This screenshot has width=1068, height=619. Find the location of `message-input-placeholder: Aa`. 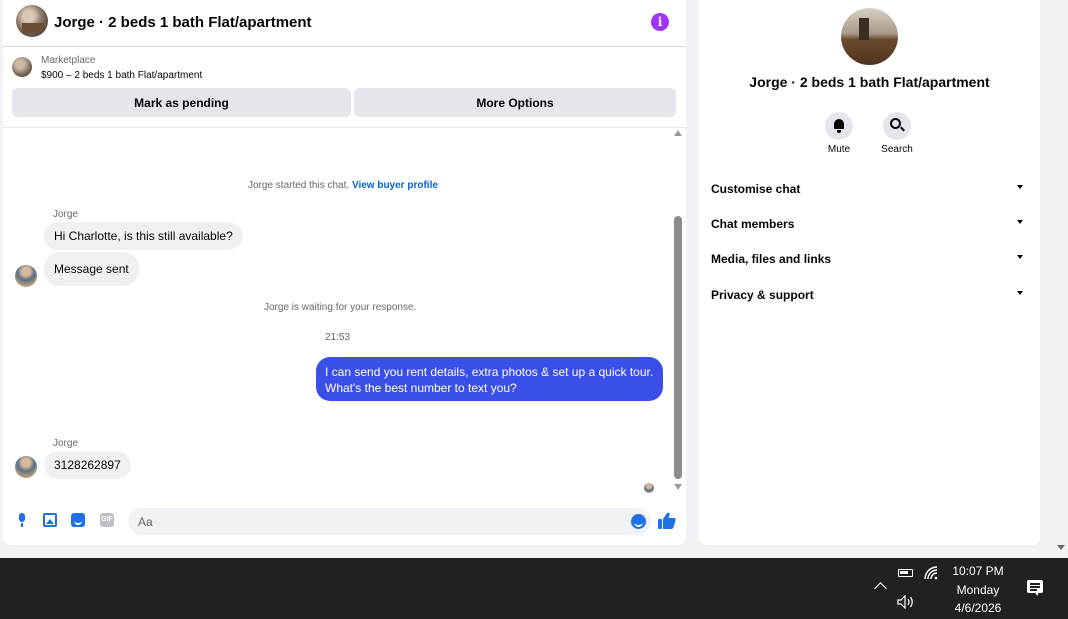

message-input-placeholder: Aa is located at coordinates (145, 521).